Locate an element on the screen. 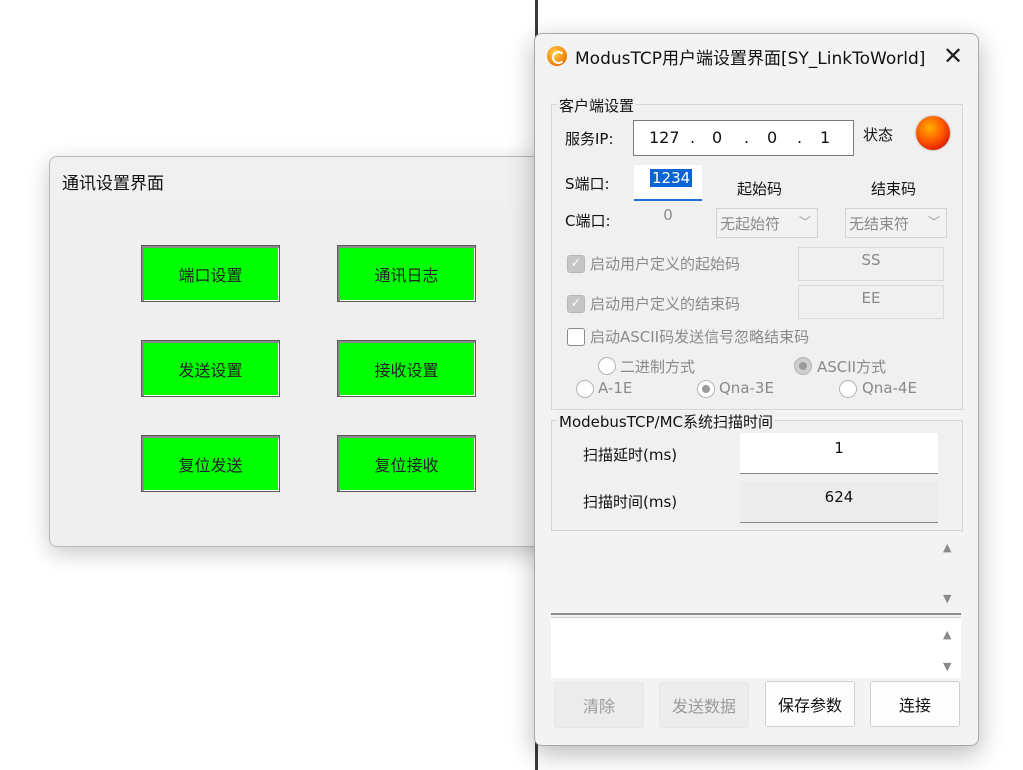  scan-time-display: 624 is located at coordinates (839, 502).